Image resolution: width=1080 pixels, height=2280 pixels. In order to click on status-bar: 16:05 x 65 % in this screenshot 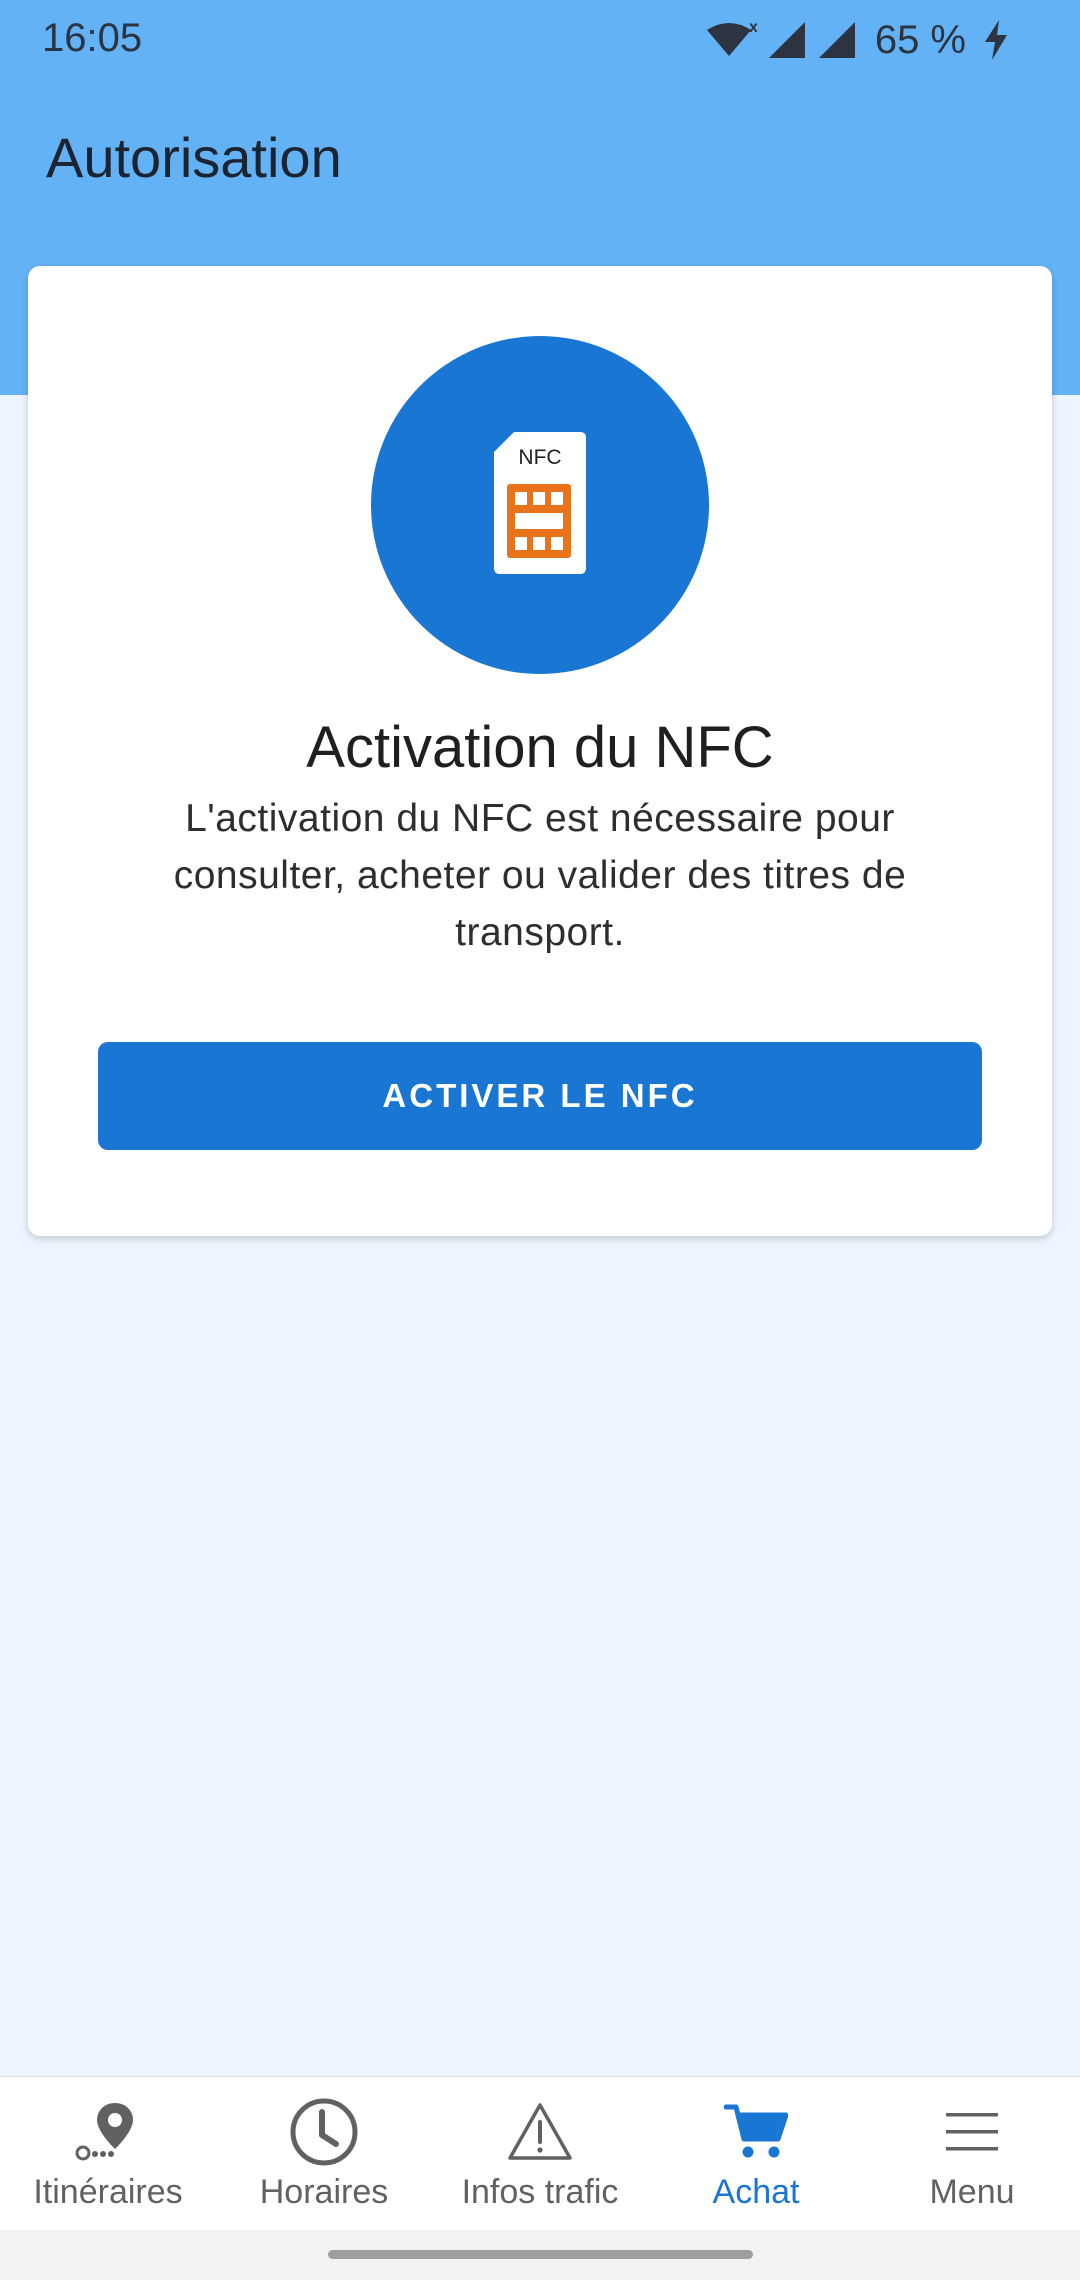, I will do `click(540, 40)`.